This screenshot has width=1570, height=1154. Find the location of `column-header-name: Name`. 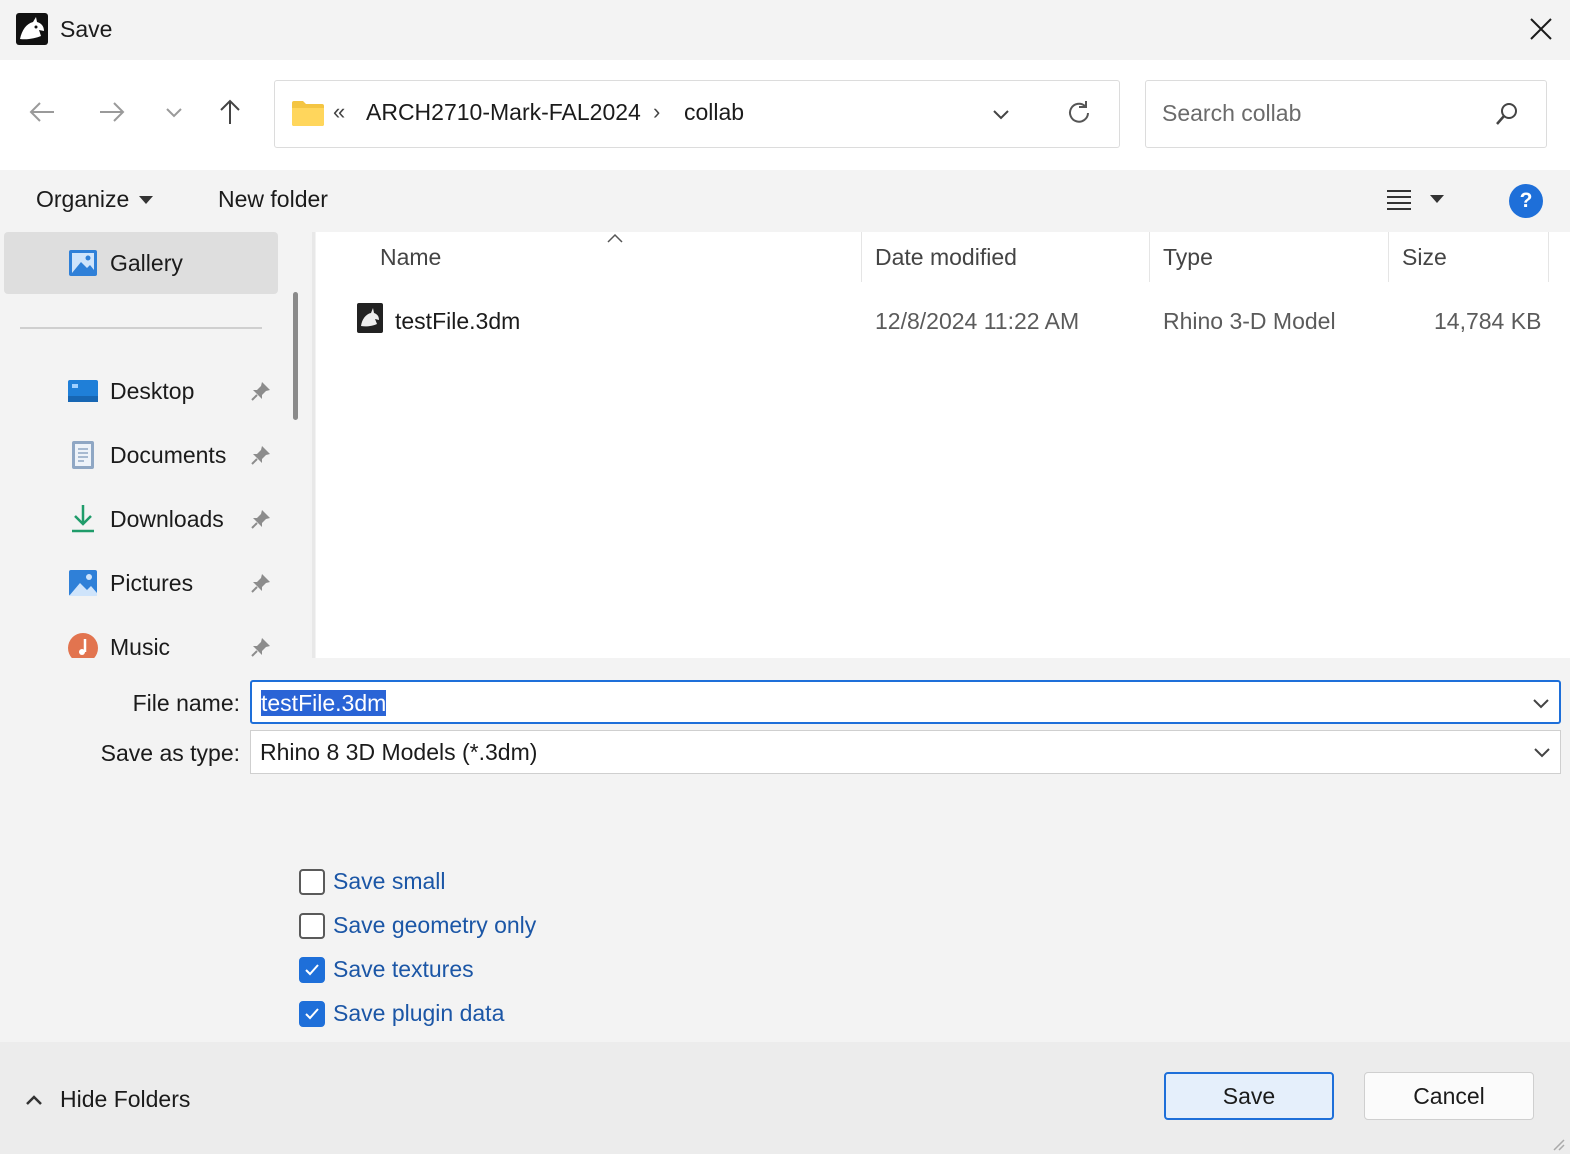

column-header-name: Name is located at coordinates (410, 257).